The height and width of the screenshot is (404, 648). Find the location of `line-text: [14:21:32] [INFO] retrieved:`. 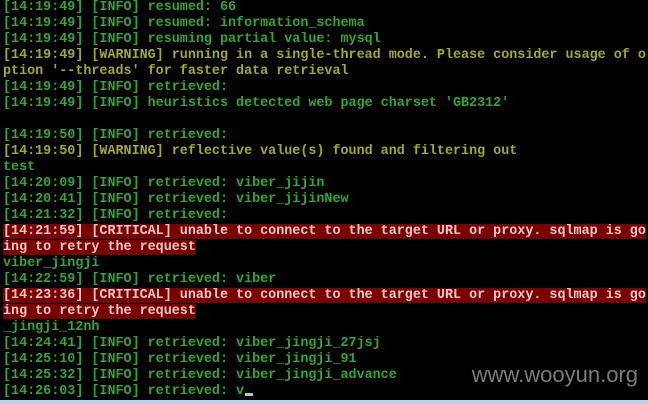

line-text: [14:21:32] [INFO] retrieved: is located at coordinates (115, 215).